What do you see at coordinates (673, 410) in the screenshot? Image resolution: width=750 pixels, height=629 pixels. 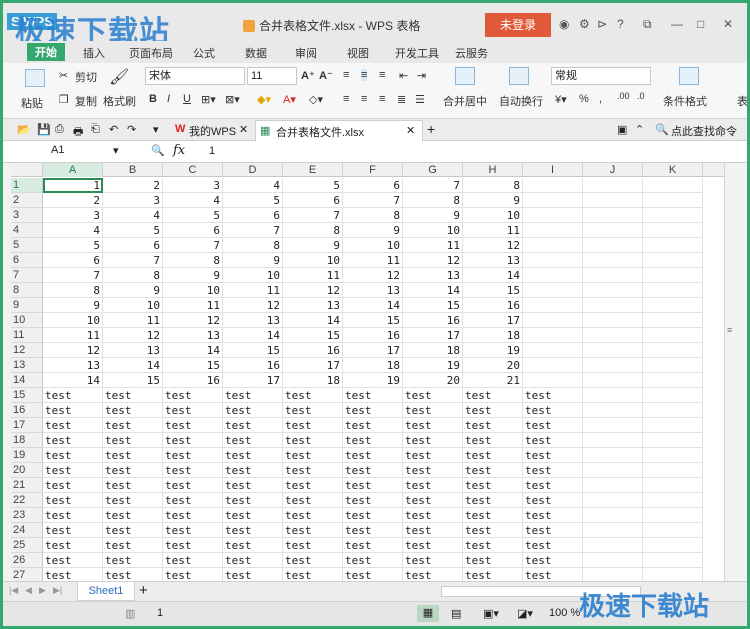 I see `cell-k16` at bounding box center [673, 410].